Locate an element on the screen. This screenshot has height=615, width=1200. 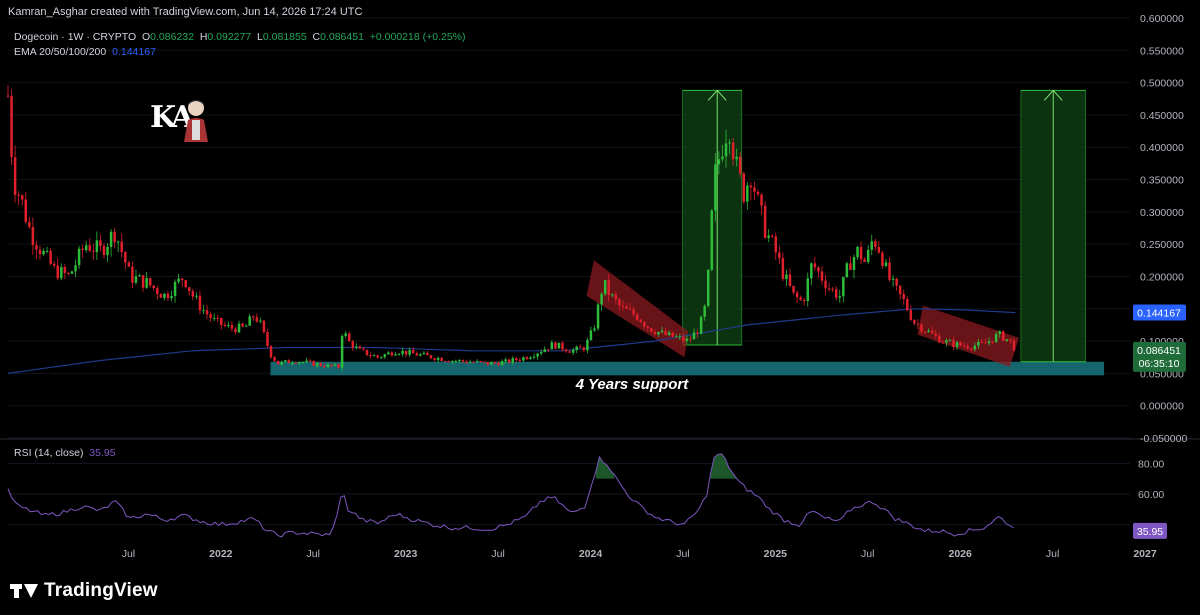
time-tick-label: 2026 is located at coordinates (960, 554).